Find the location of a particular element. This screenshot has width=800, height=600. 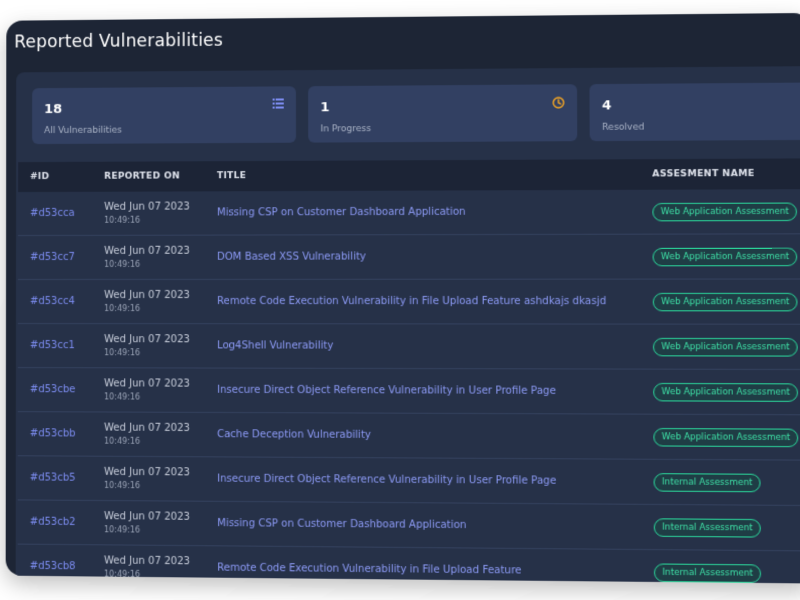

column-header-id: #ID is located at coordinates (55, 177).